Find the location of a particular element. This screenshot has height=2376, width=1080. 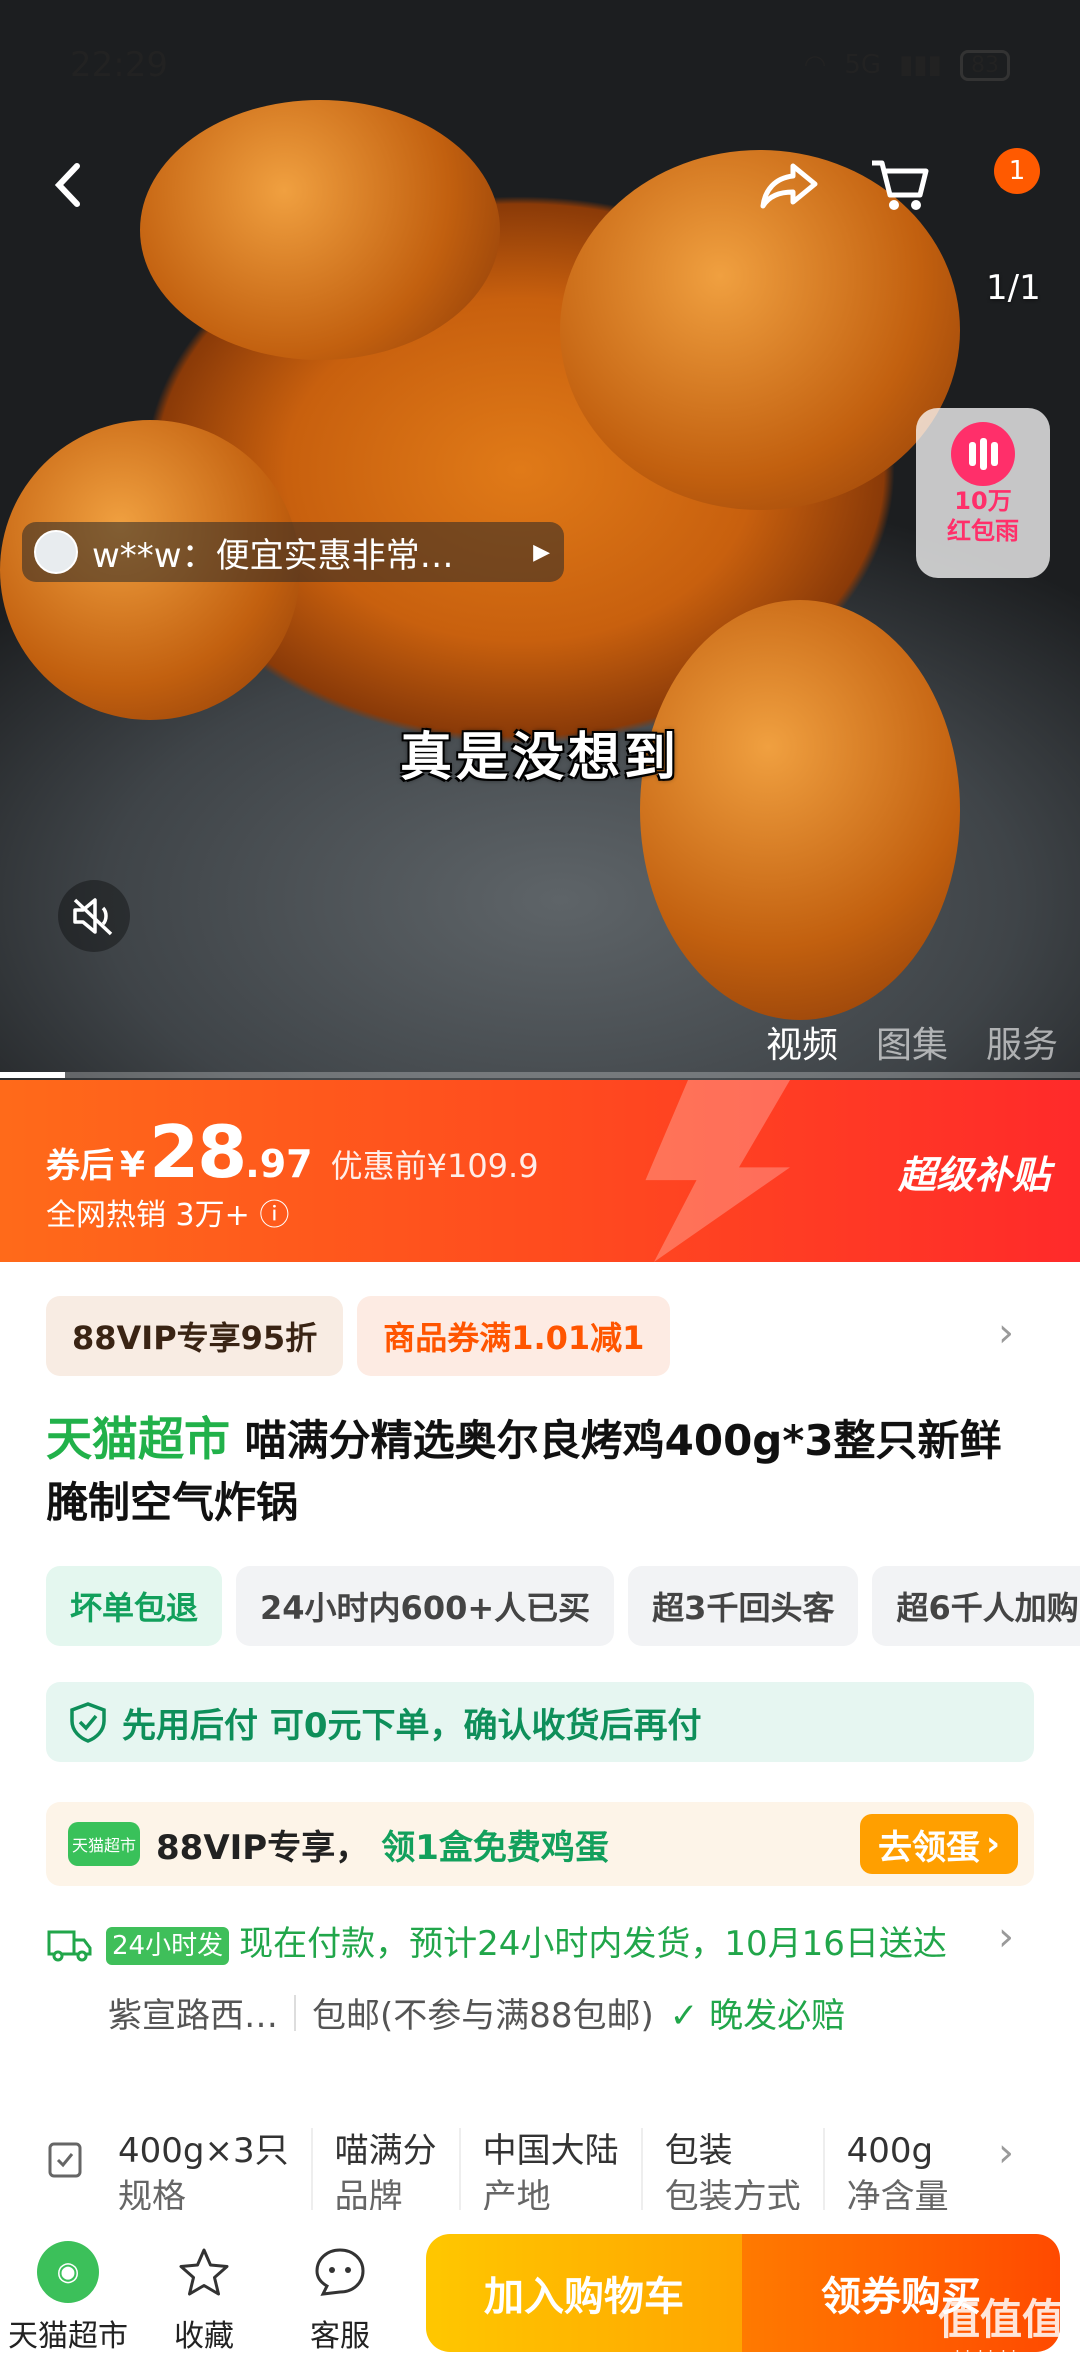

watermark-text: 值值值 is located at coordinates (1000, 2319).